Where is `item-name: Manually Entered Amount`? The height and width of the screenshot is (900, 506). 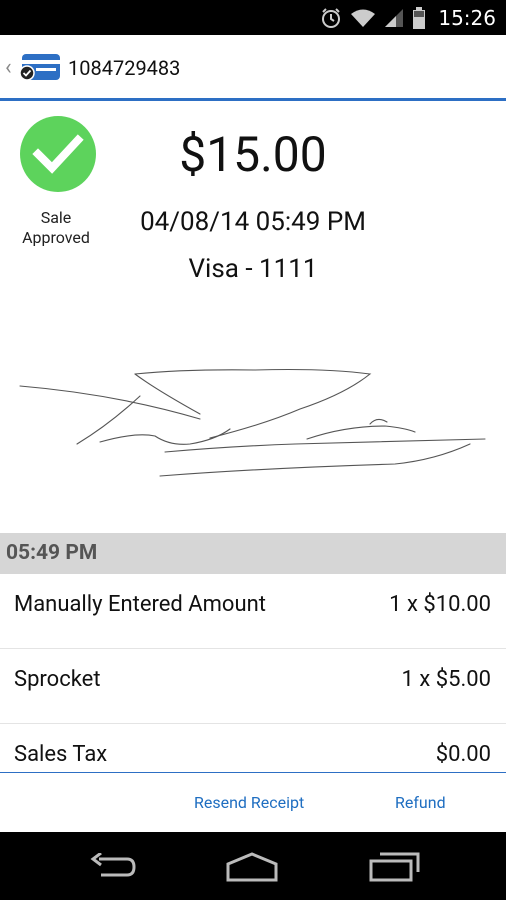
item-name: Manually Entered Amount is located at coordinates (140, 604).